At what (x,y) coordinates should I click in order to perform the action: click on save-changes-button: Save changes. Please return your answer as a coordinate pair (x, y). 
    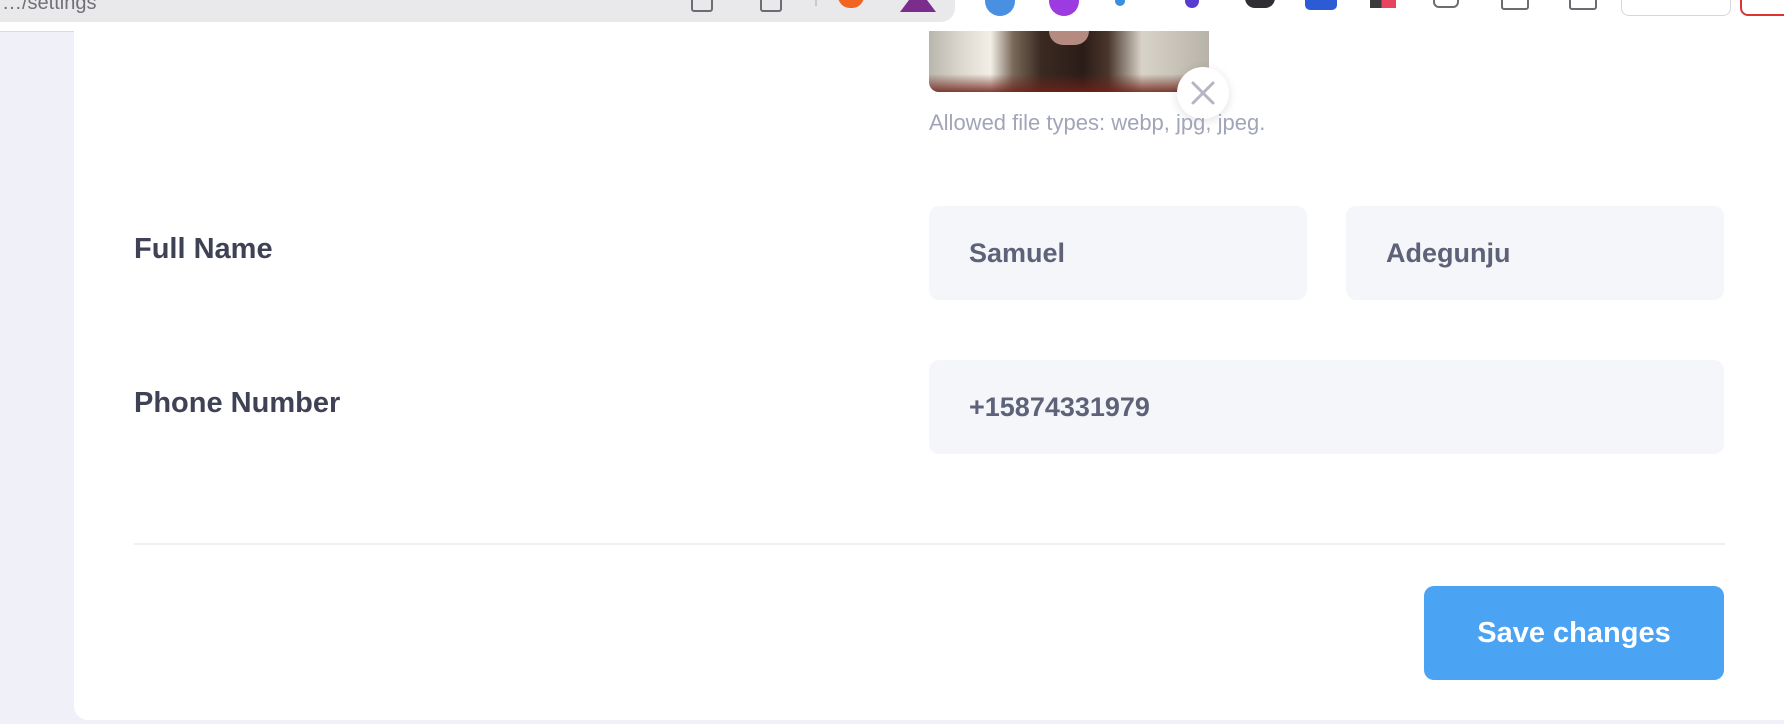
    Looking at the image, I should click on (1574, 633).